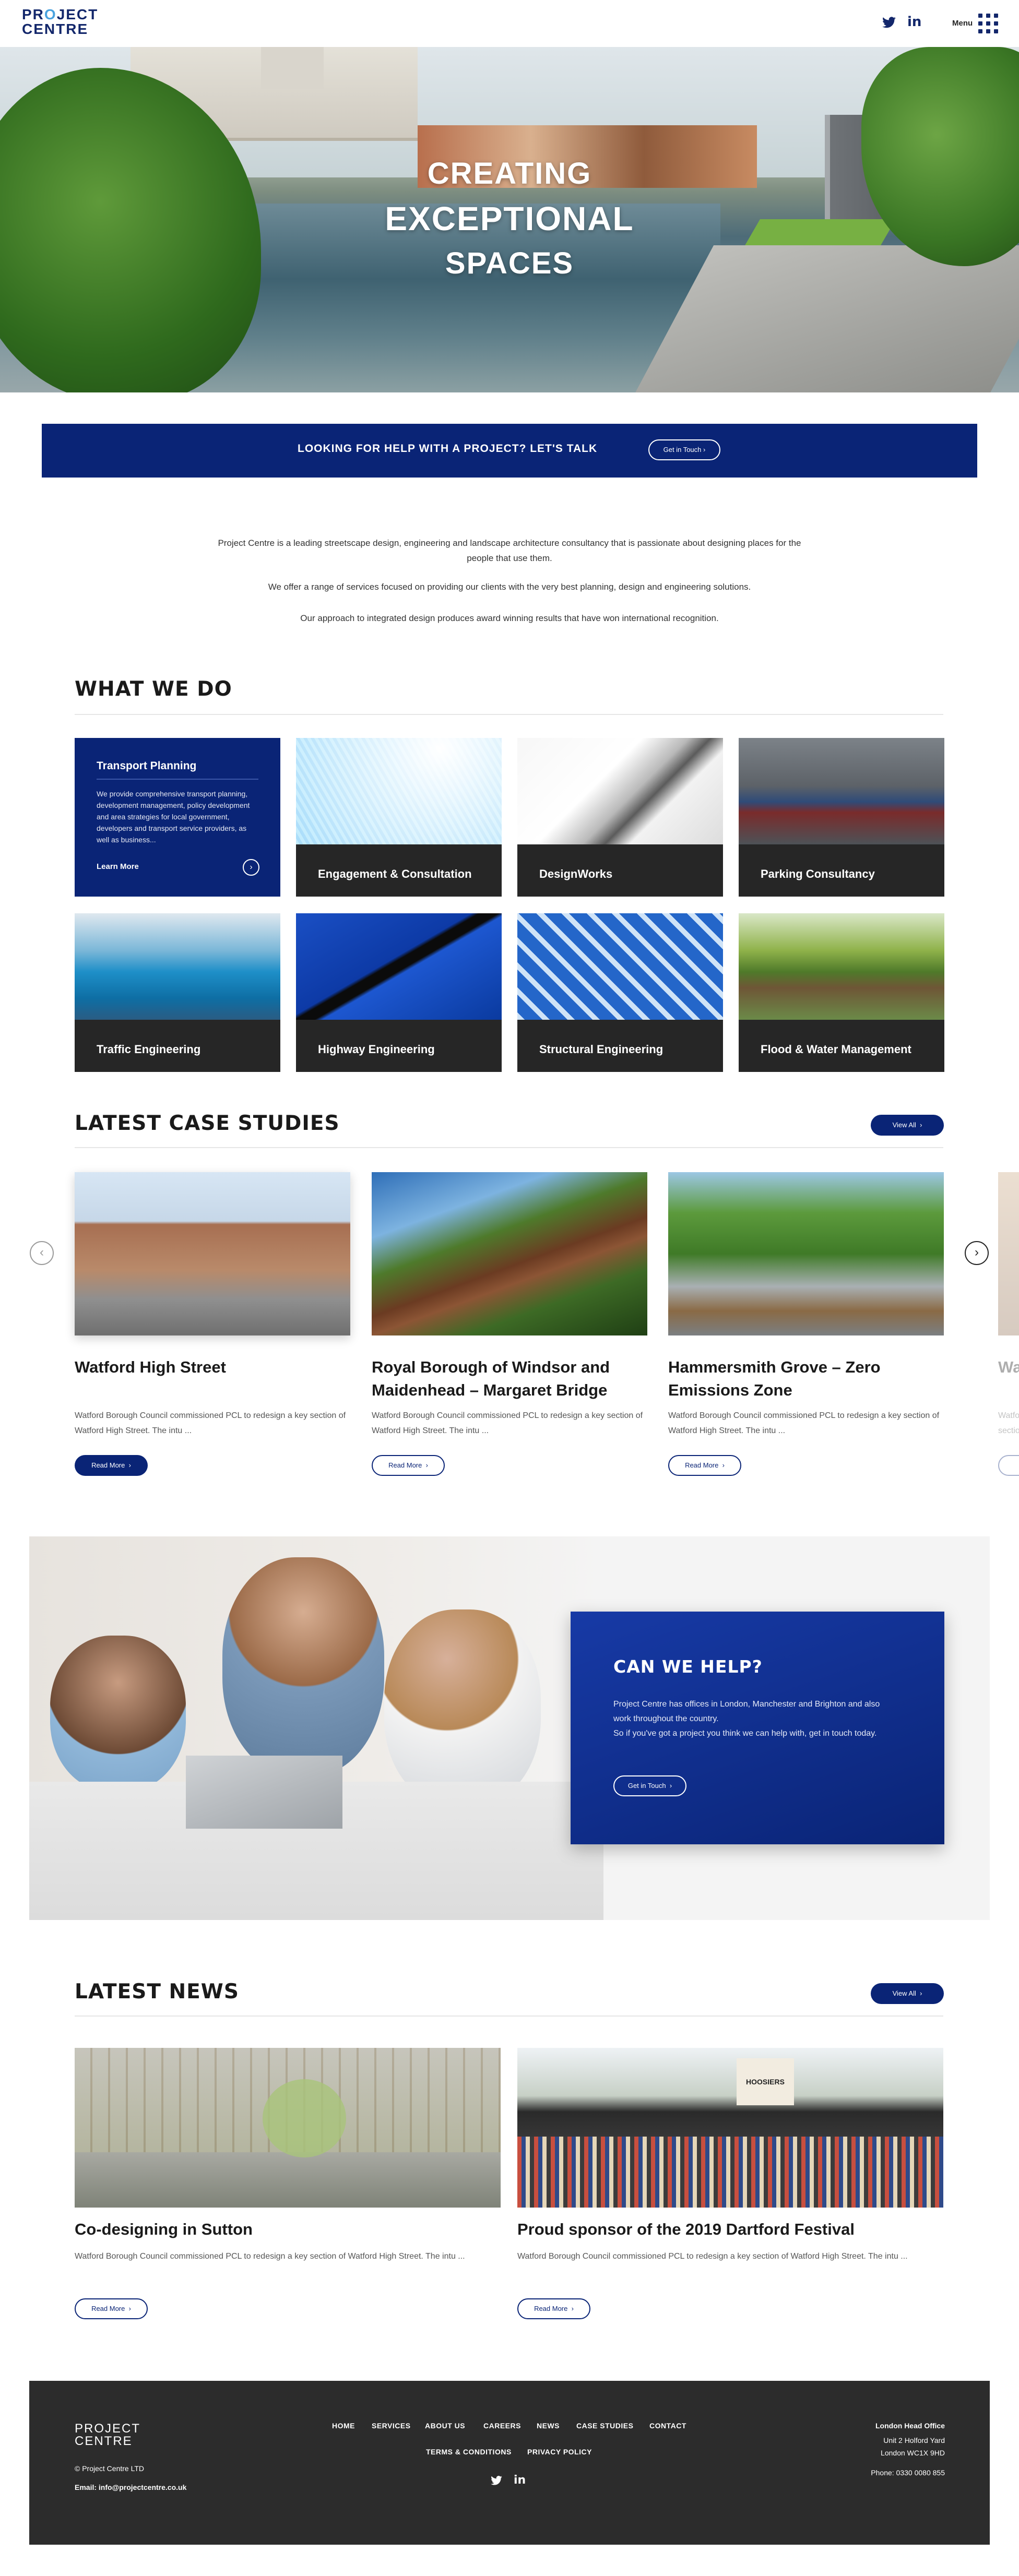 This screenshot has height=2576, width=1019. What do you see at coordinates (1008, 1466) in the screenshot?
I see `read-more-button: R` at bounding box center [1008, 1466].